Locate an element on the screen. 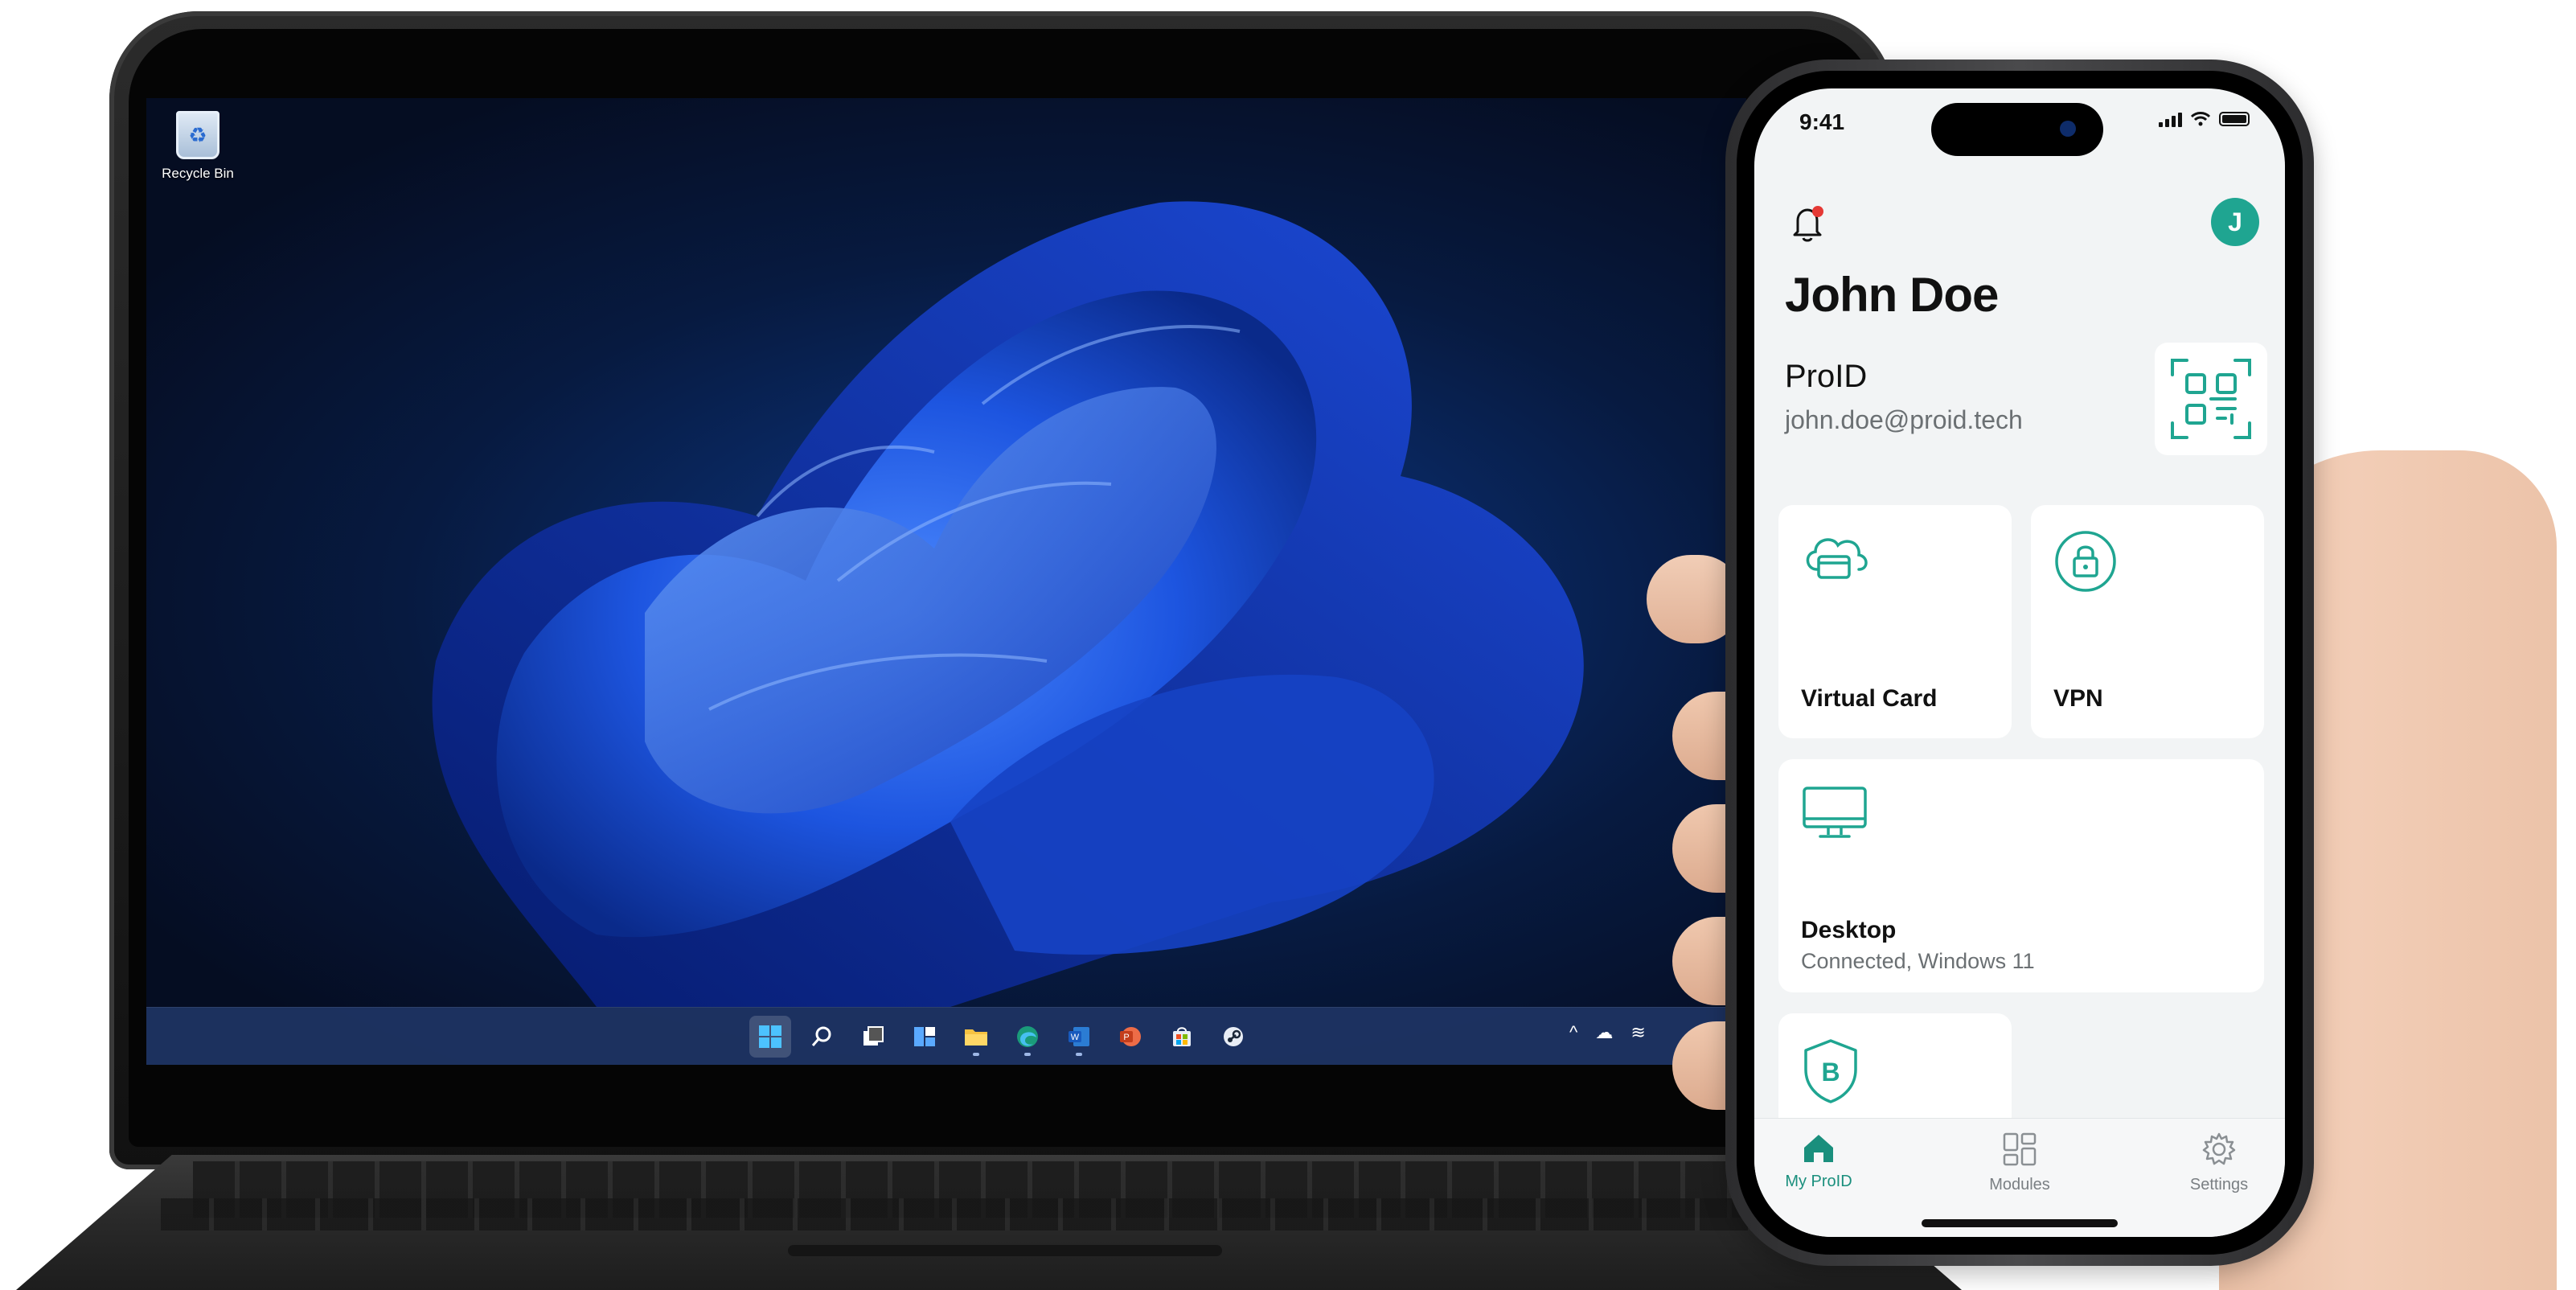 The width and height of the screenshot is (2576, 1290). svg-text: W is located at coordinates (1075, 1037).